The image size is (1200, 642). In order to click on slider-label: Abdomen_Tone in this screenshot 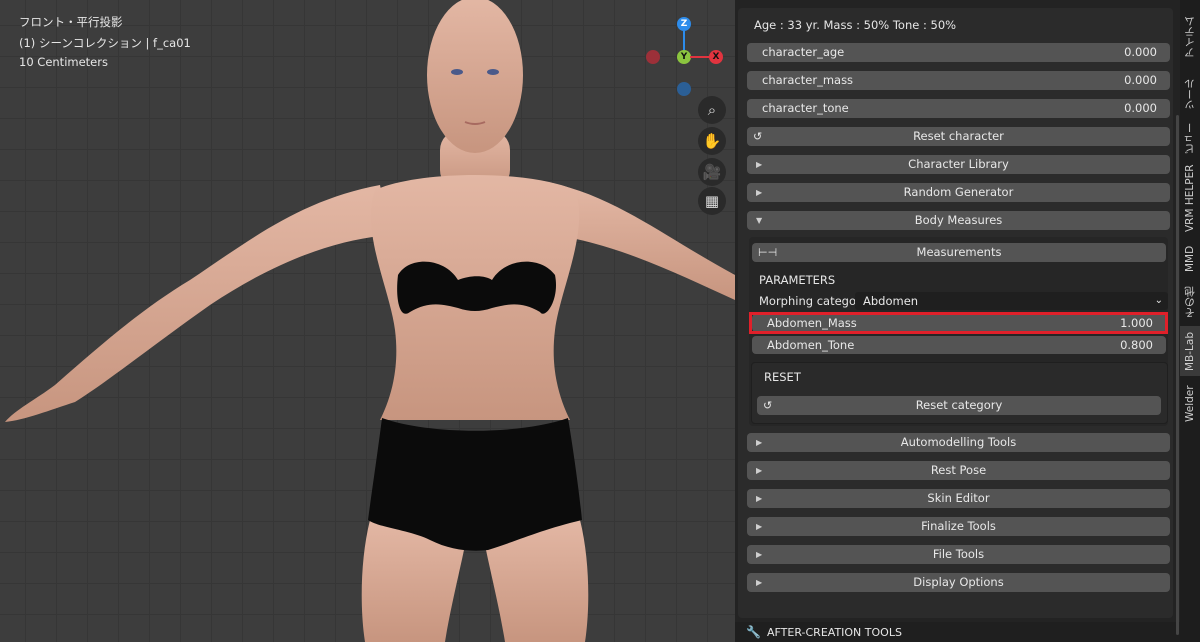, I will do `click(811, 345)`.